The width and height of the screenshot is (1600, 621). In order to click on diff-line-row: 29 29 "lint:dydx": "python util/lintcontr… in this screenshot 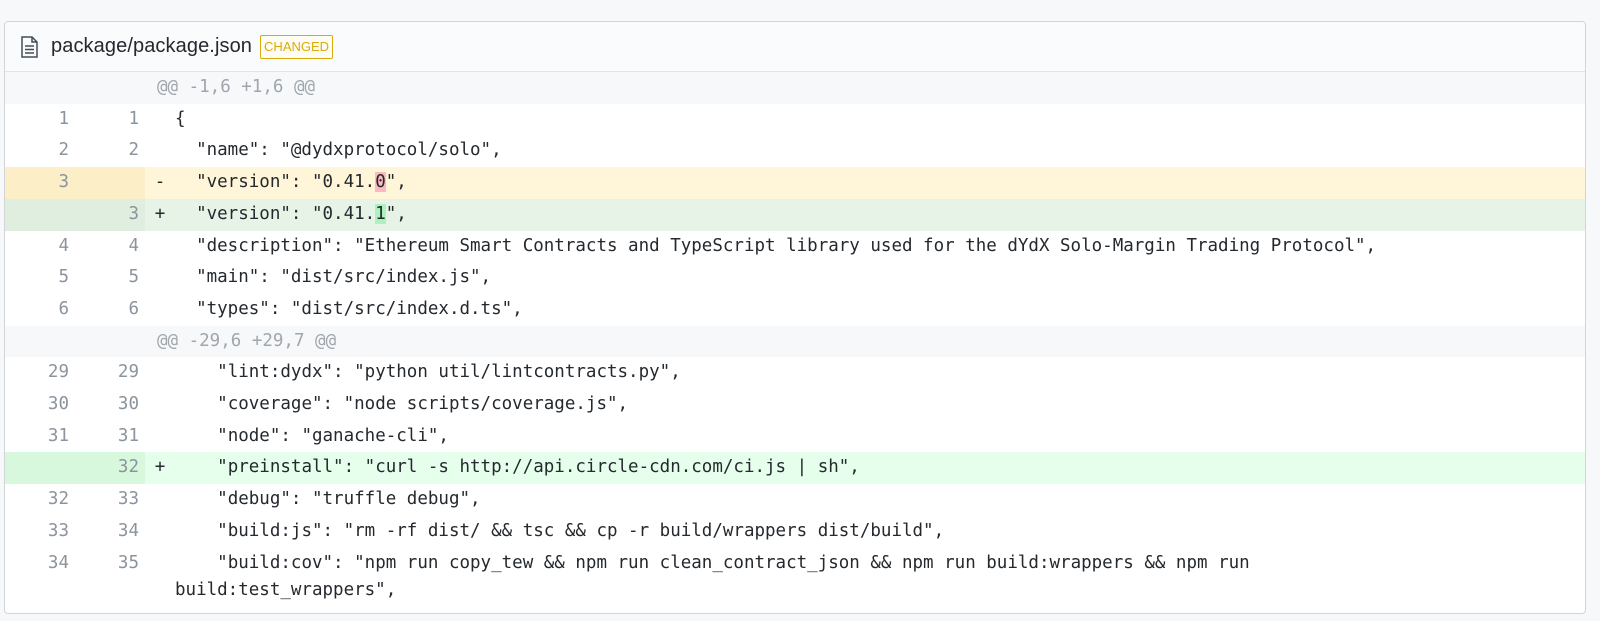, I will do `click(795, 373)`.